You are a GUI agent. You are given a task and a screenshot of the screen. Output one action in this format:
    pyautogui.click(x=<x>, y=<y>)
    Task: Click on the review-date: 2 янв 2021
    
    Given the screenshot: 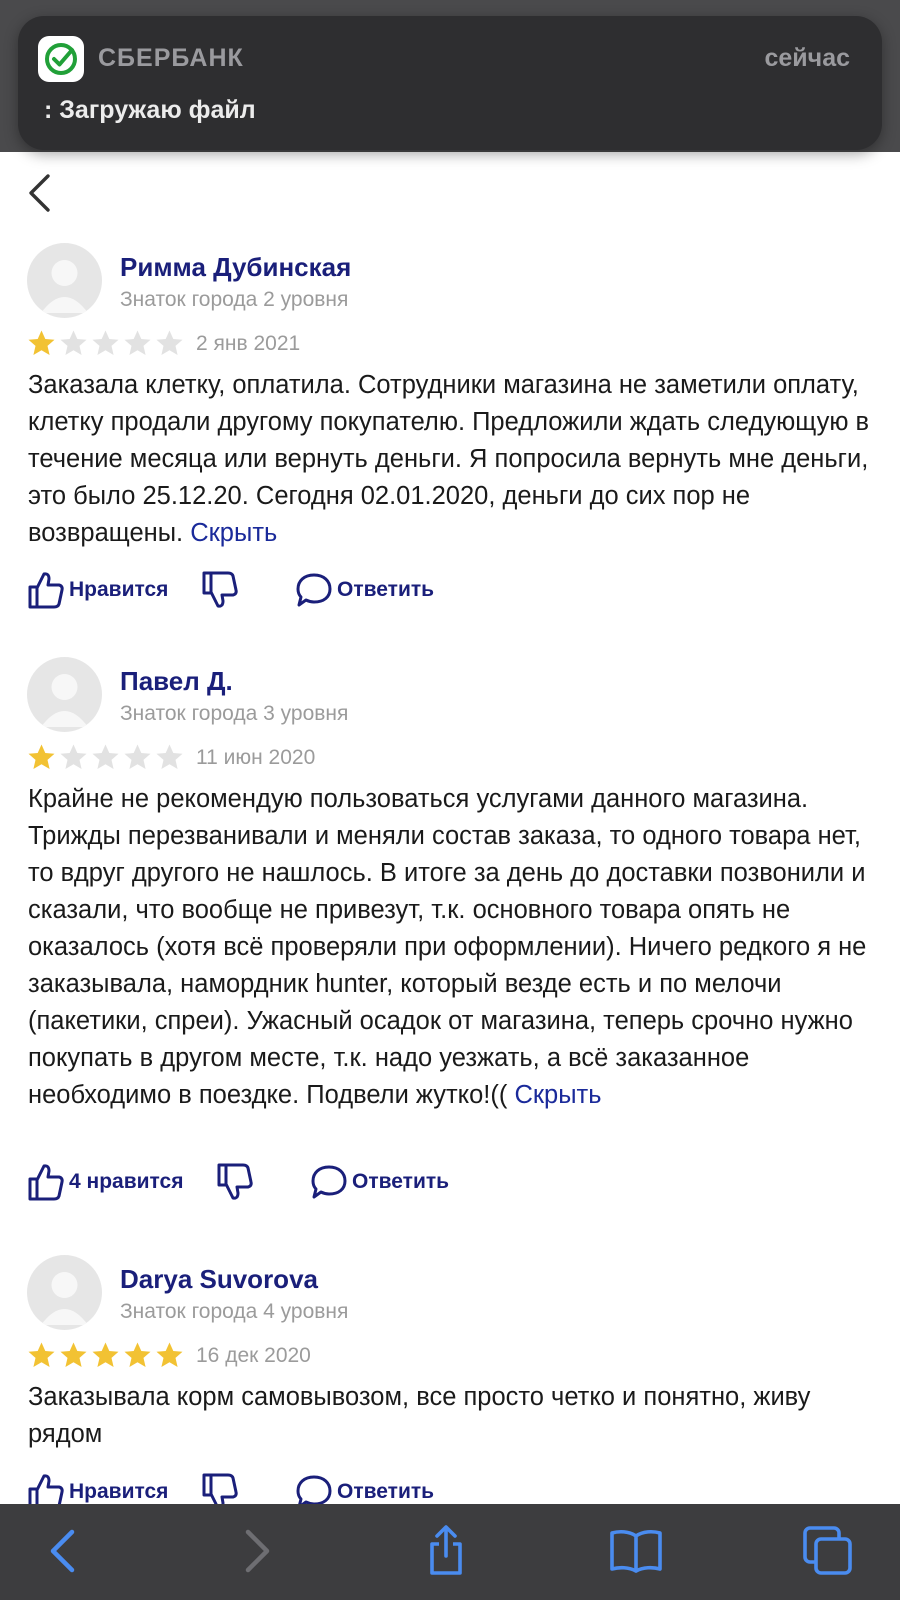 What is the action you would take?
    pyautogui.click(x=248, y=343)
    